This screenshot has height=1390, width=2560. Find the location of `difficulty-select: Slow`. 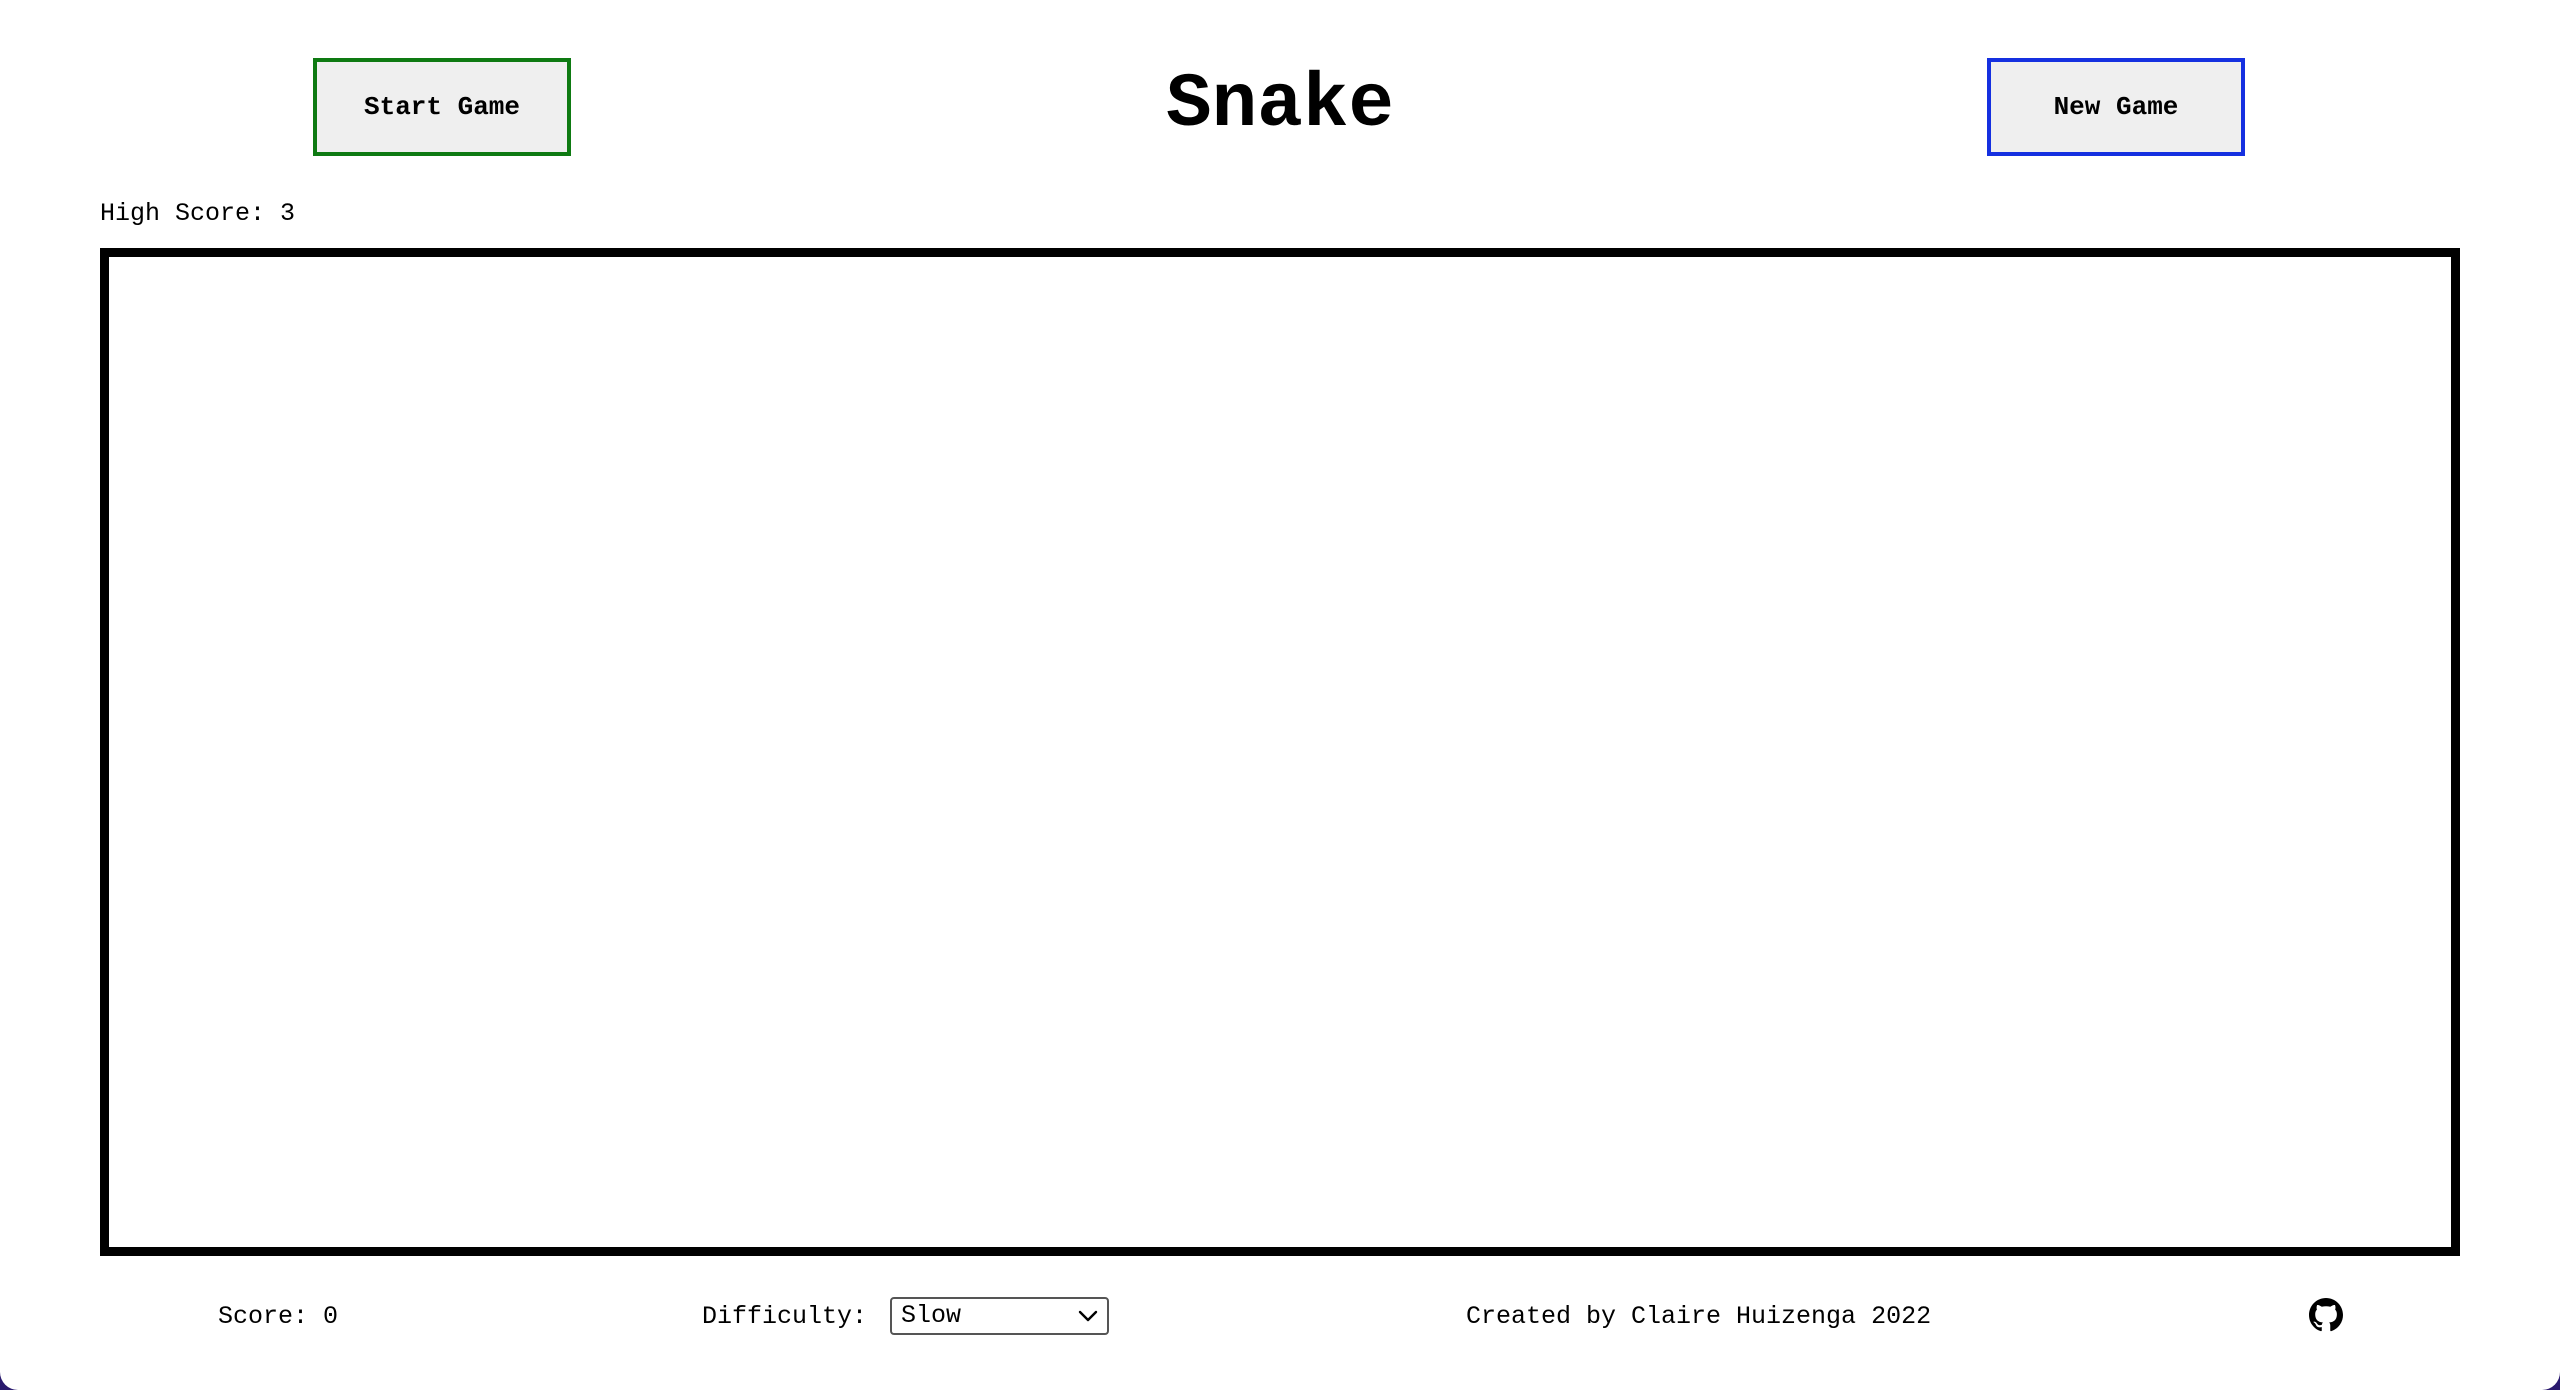

difficulty-select: Slow is located at coordinates (999, 1316).